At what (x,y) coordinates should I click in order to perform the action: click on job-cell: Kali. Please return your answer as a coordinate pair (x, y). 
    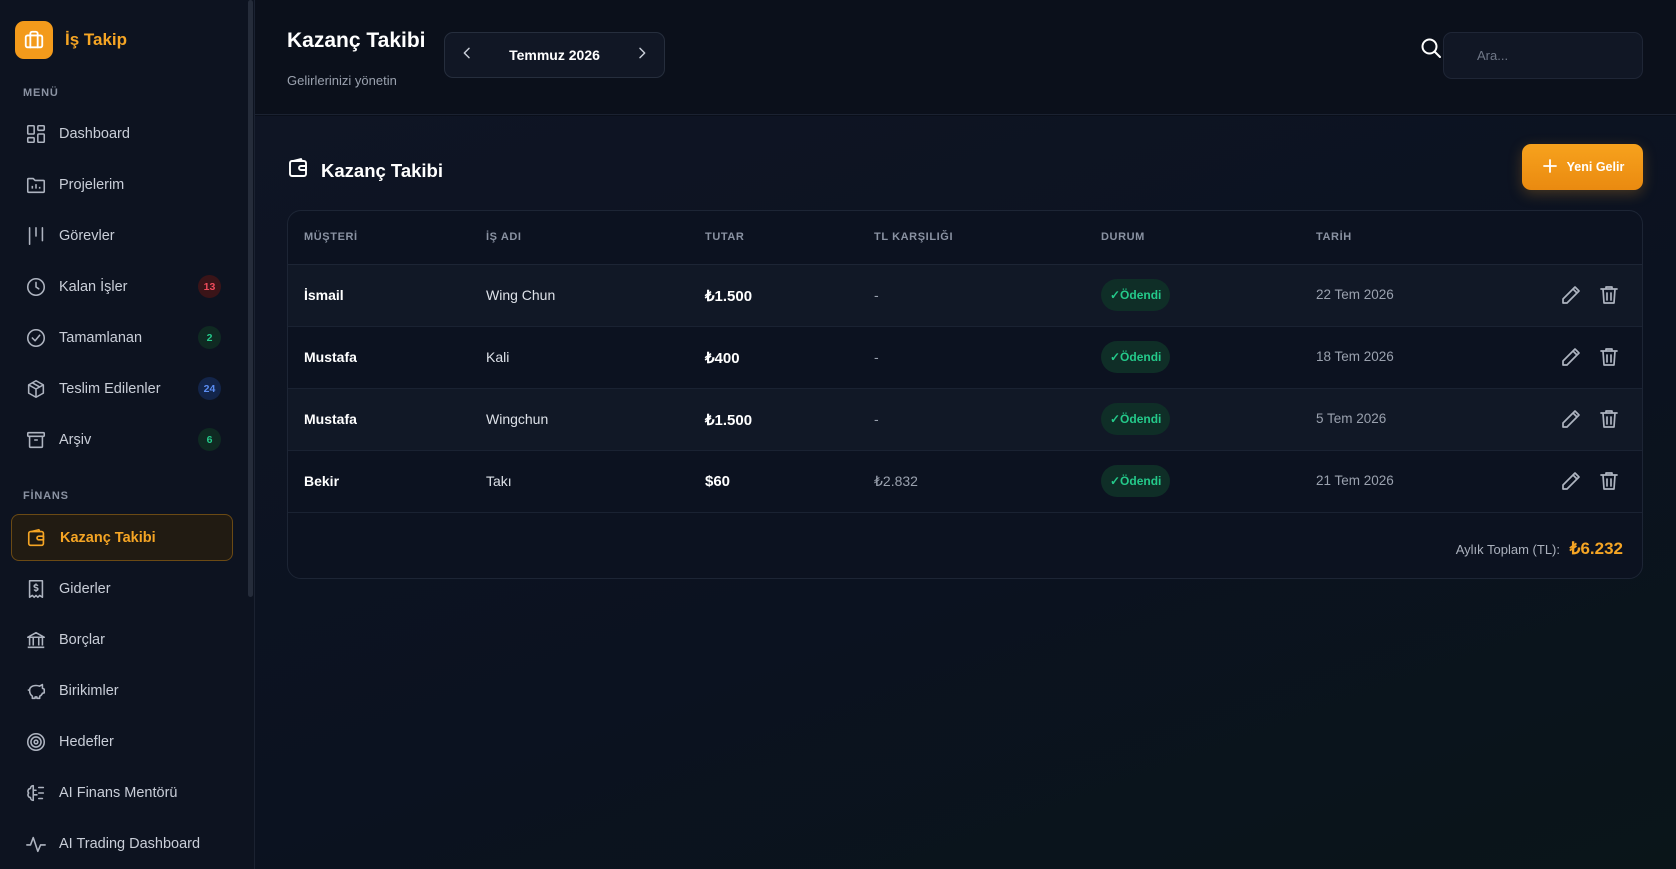
    Looking at the image, I should click on (498, 357).